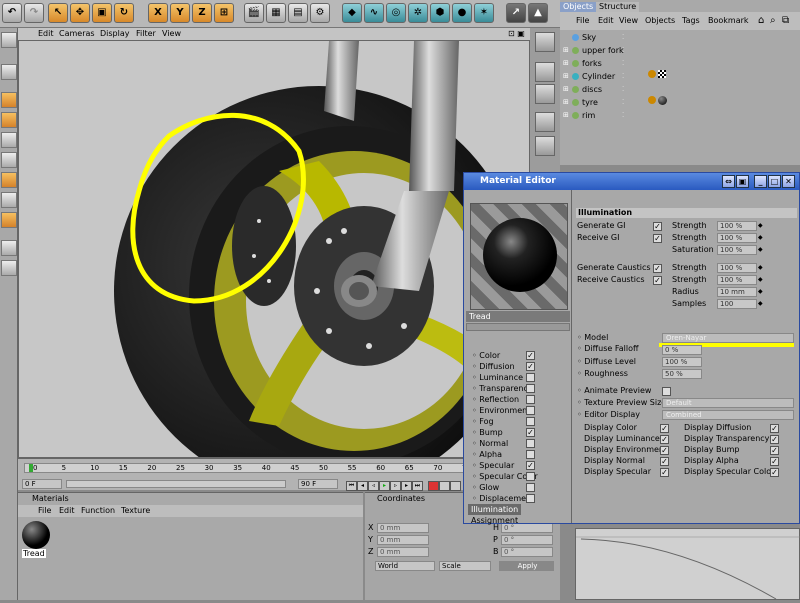  What do you see at coordinates (522, 377) in the screenshot?
I see `channel-item: ◦ Luminance` at bounding box center [522, 377].